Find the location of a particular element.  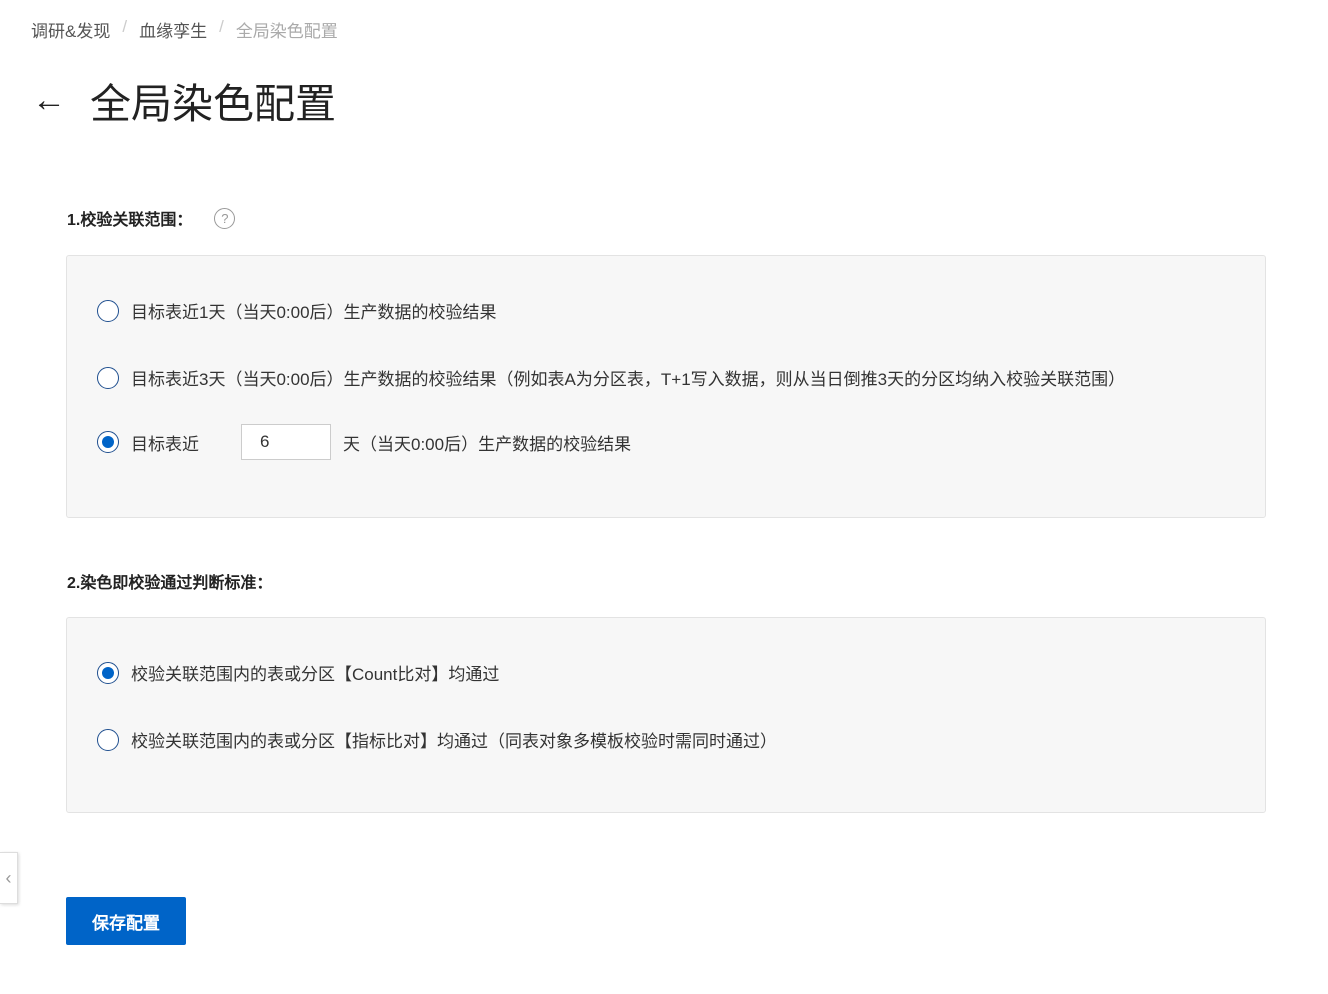

scope-option-1day: 目标表近1天（当天0:00后）生产数据的校验结果 is located at coordinates (297, 310).